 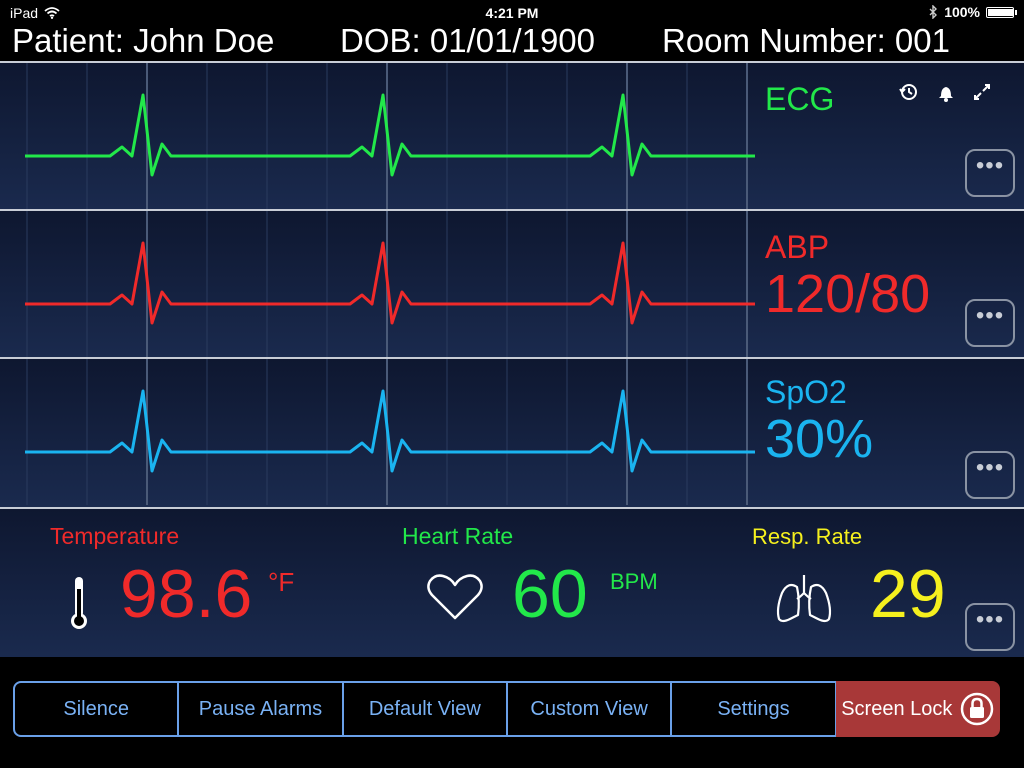 What do you see at coordinates (390, 283) in the screenshot?
I see `abp-waveform` at bounding box center [390, 283].